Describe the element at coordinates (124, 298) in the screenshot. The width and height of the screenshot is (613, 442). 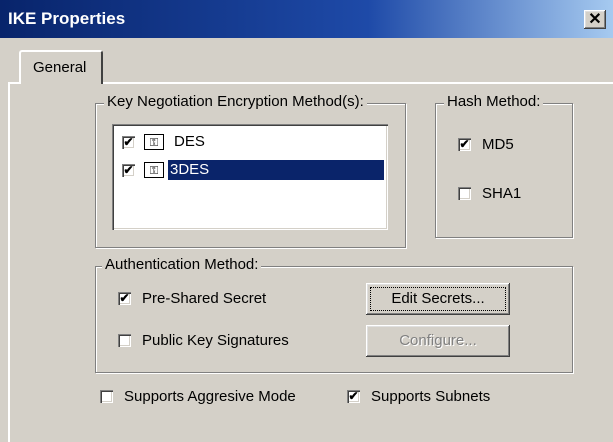
I see `preshared-secret-check: ✔` at that location.